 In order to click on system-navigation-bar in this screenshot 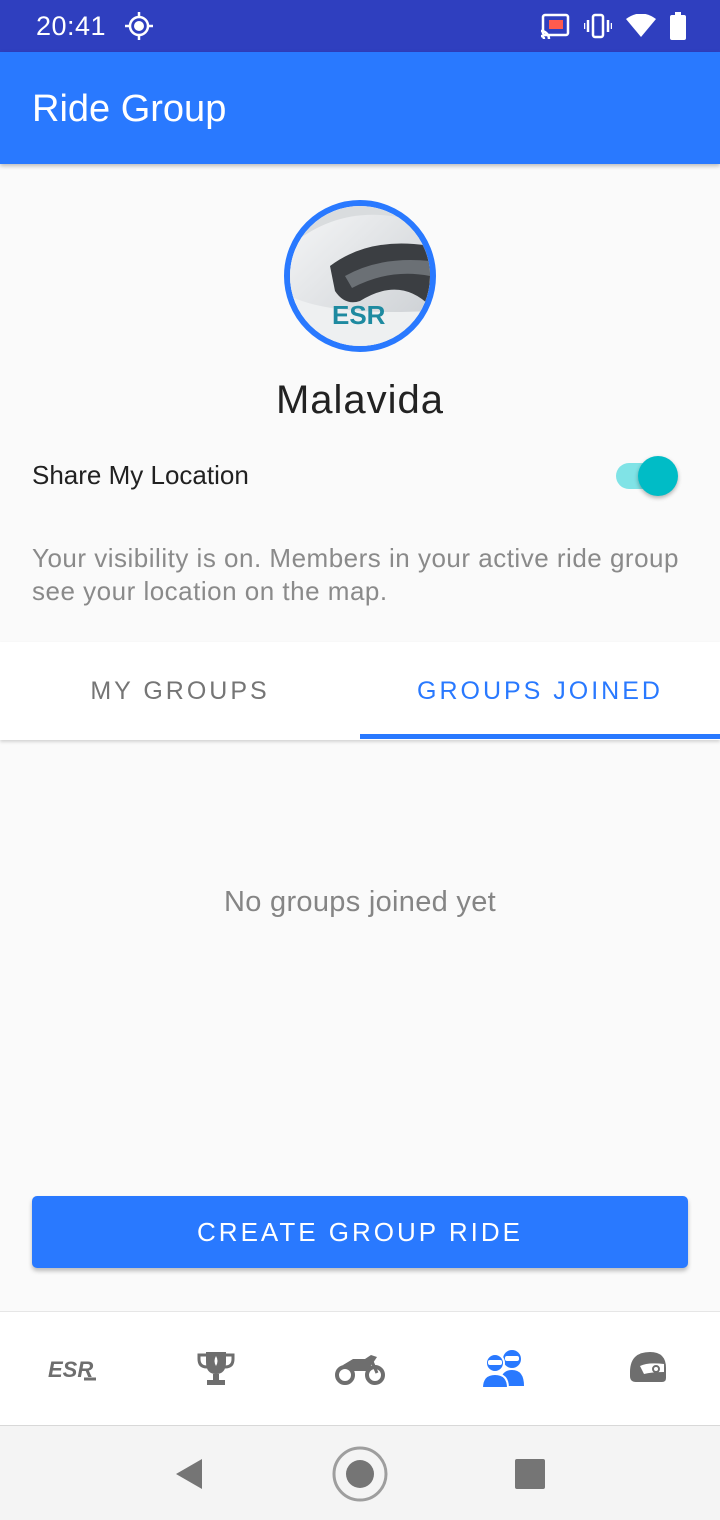, I will do `click(360, 1472)`.